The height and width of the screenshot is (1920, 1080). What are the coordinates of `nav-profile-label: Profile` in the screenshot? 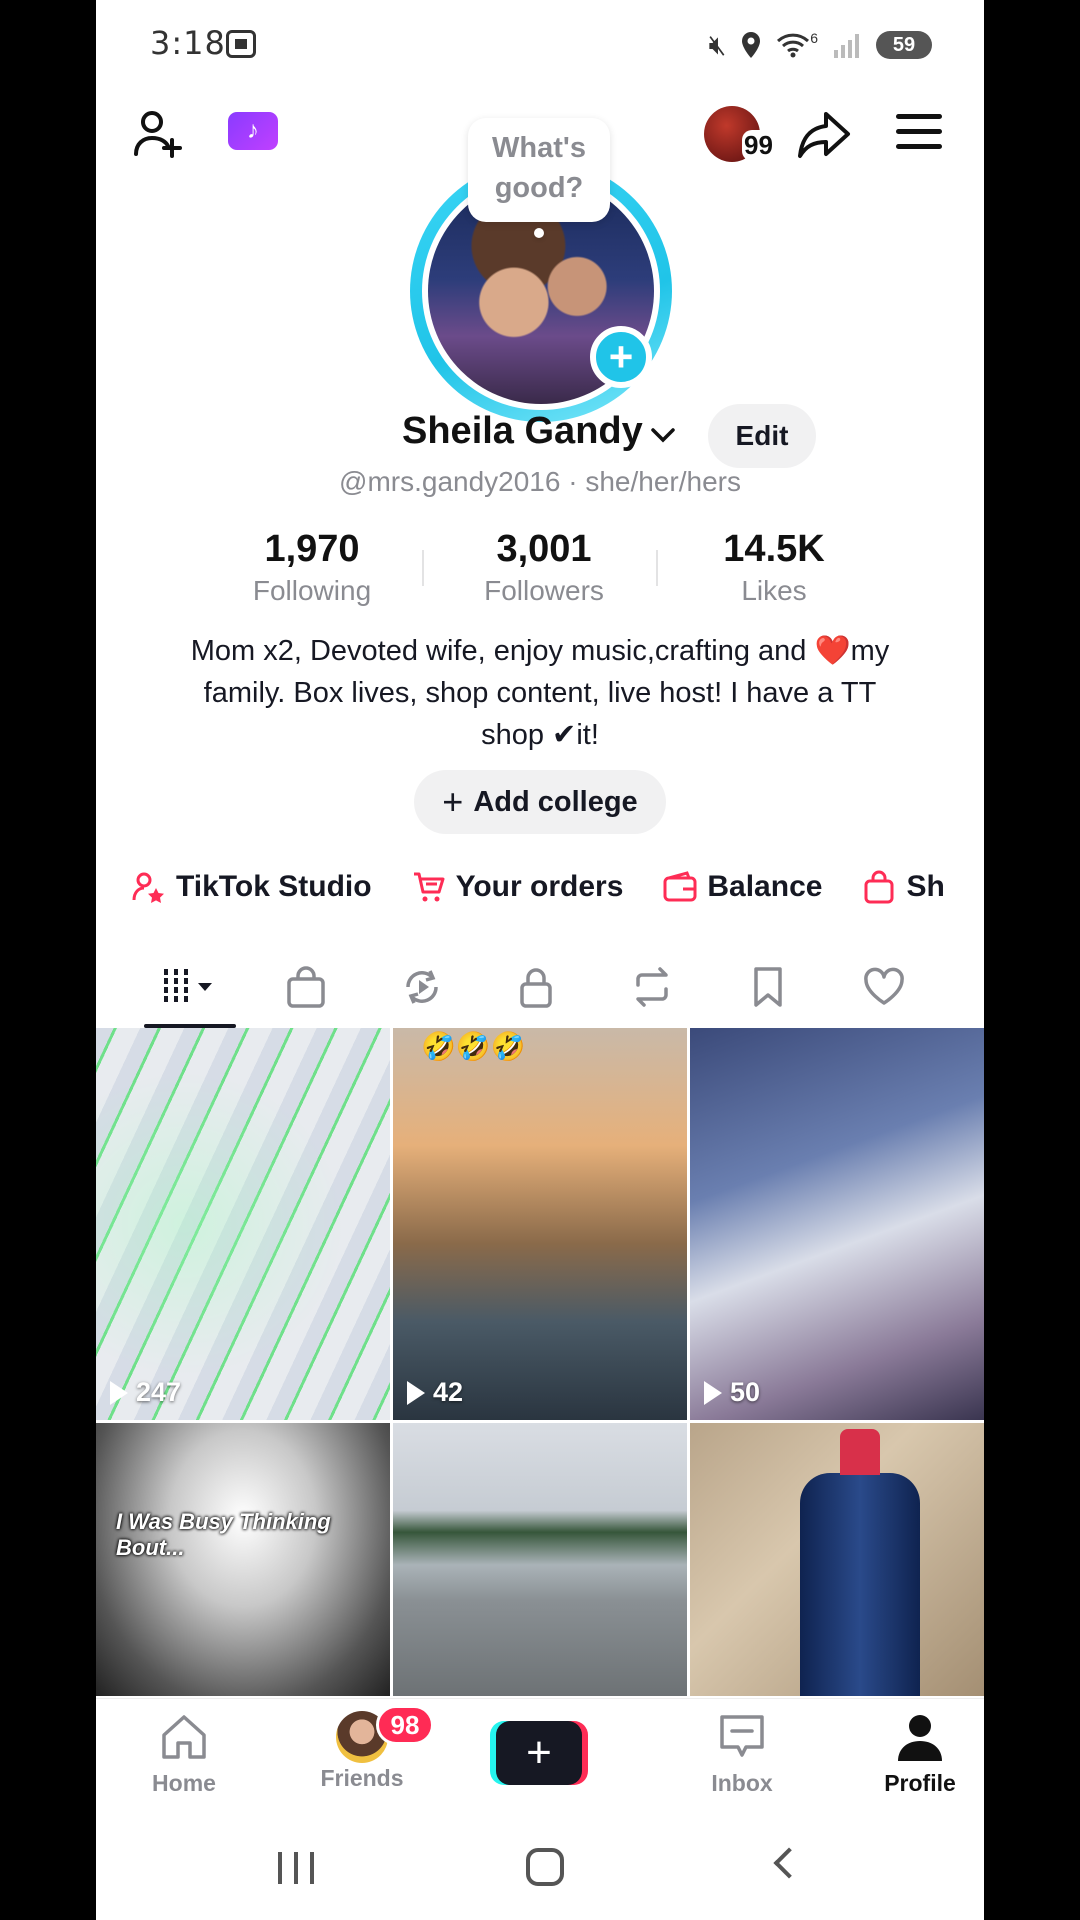 It's located at (920, 1783).